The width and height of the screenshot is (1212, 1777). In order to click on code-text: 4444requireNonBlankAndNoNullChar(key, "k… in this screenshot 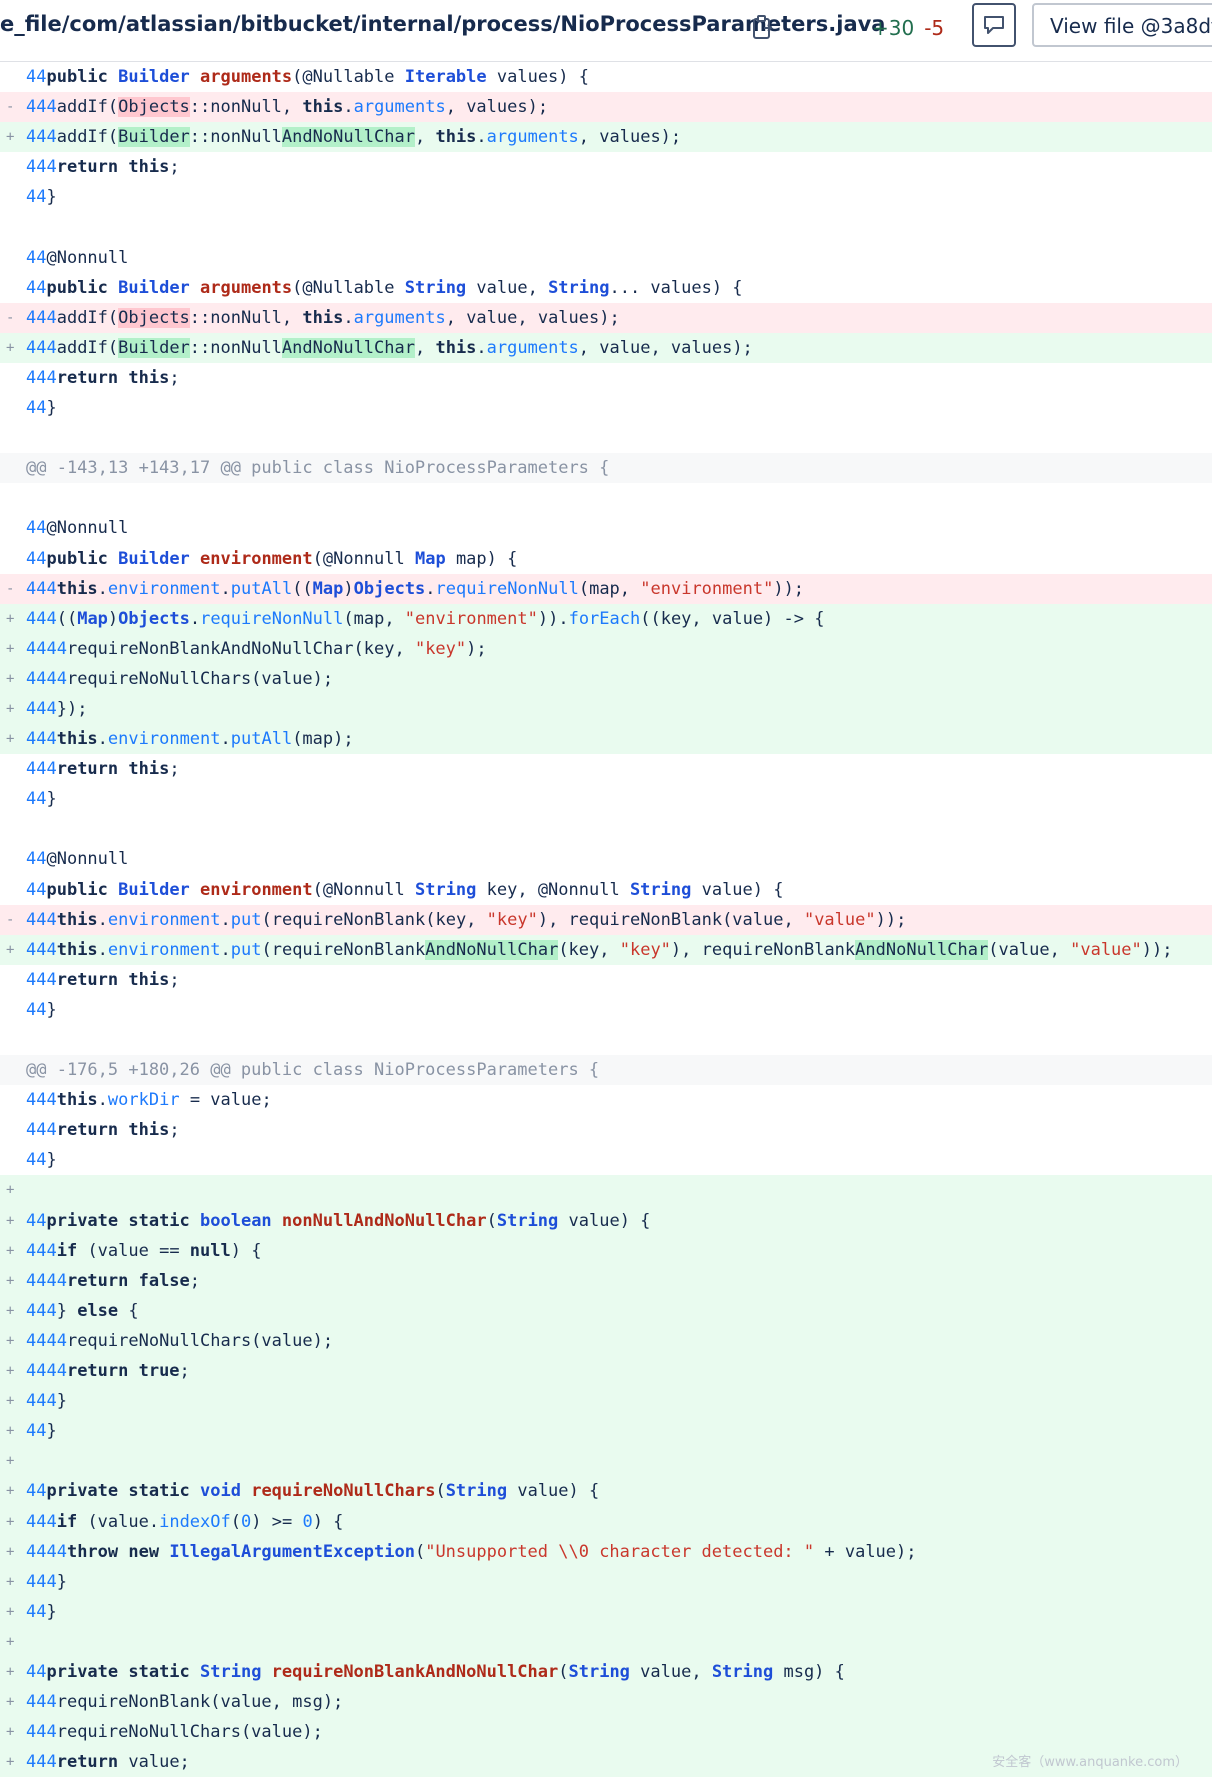, I will do `click(256, 649)`.